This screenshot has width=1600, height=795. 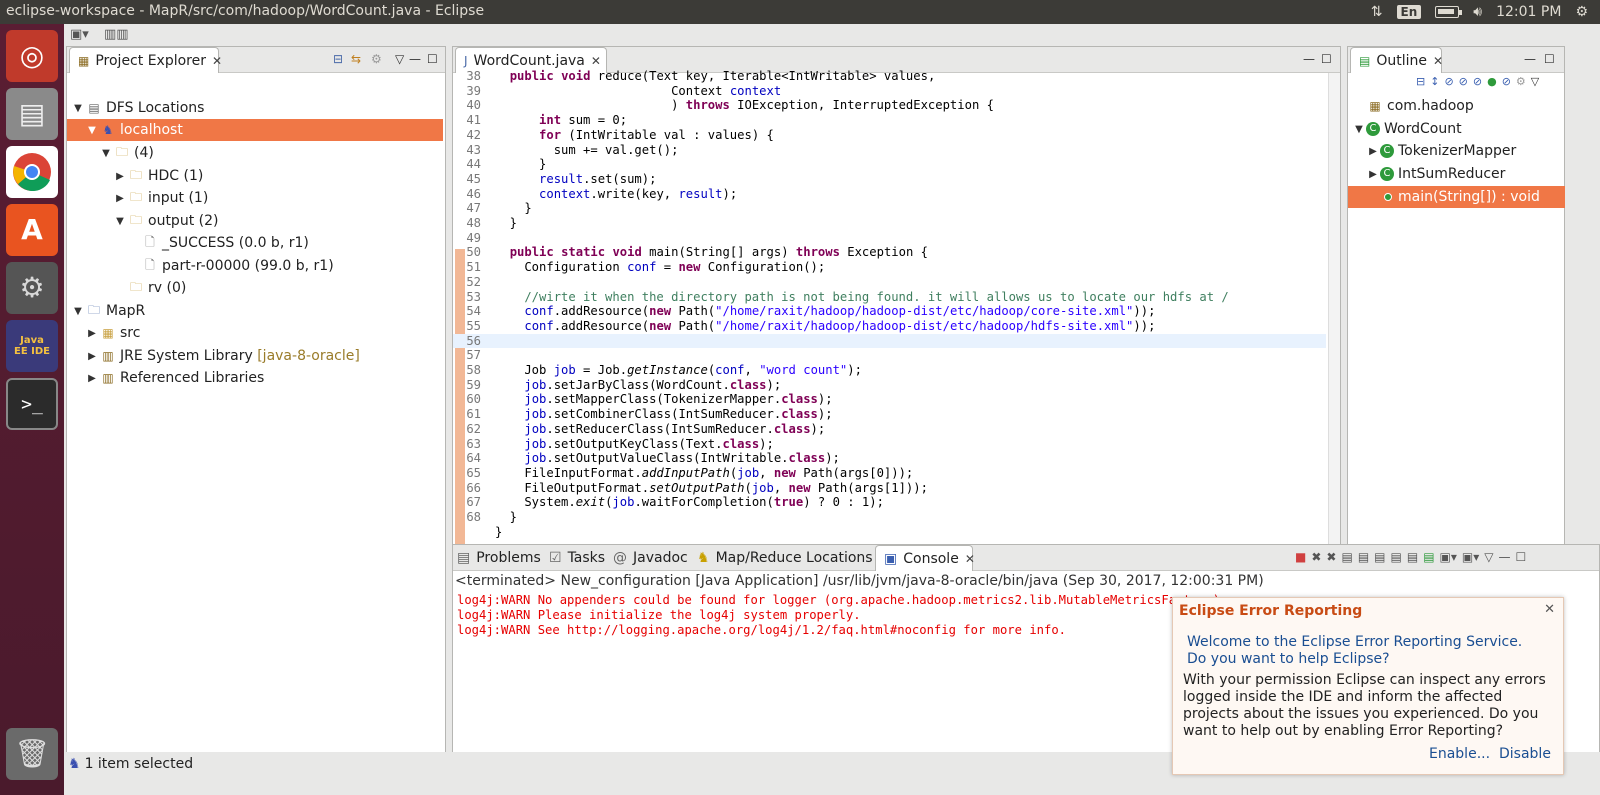 I want to click on outline-item-intsumreducer: ▶ C IntSumReducer, so click(x=1456, y=174).